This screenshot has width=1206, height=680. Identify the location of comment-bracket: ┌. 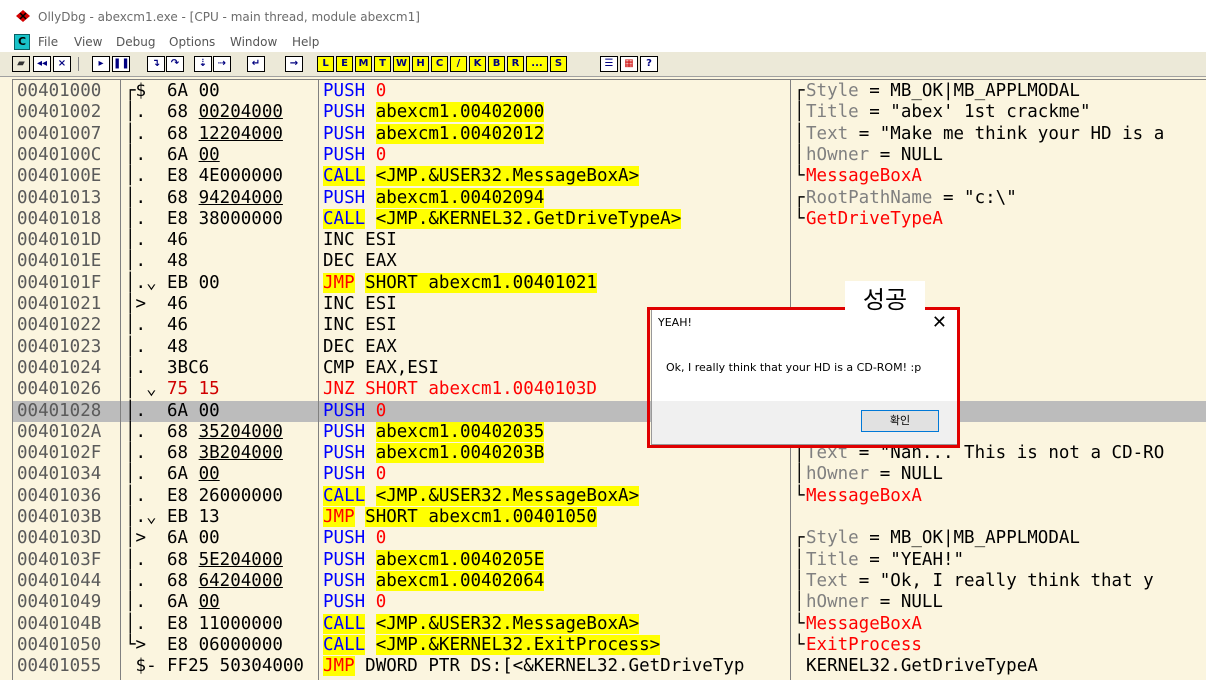
(799, 538).